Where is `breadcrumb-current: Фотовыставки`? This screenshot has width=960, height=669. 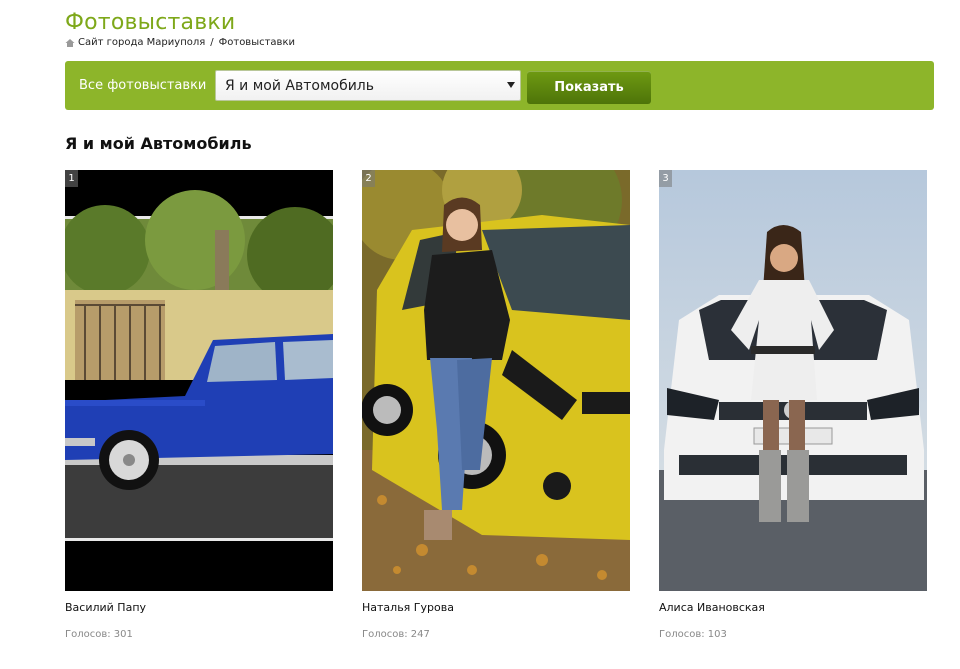 breadcrumb-current: Фотовыставки is located at coordinates (256, 42).